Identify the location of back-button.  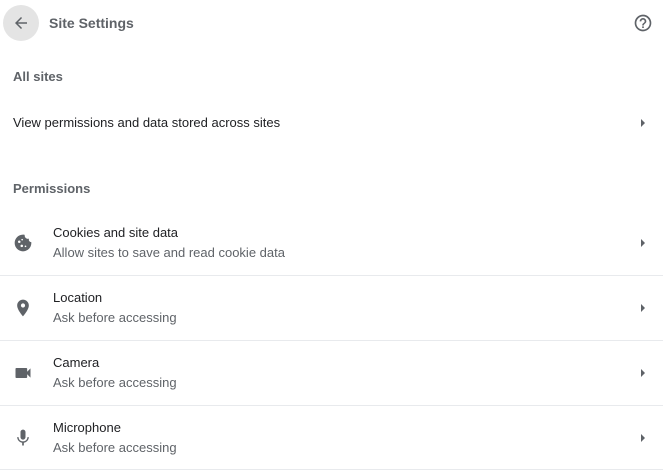
(21, 23).